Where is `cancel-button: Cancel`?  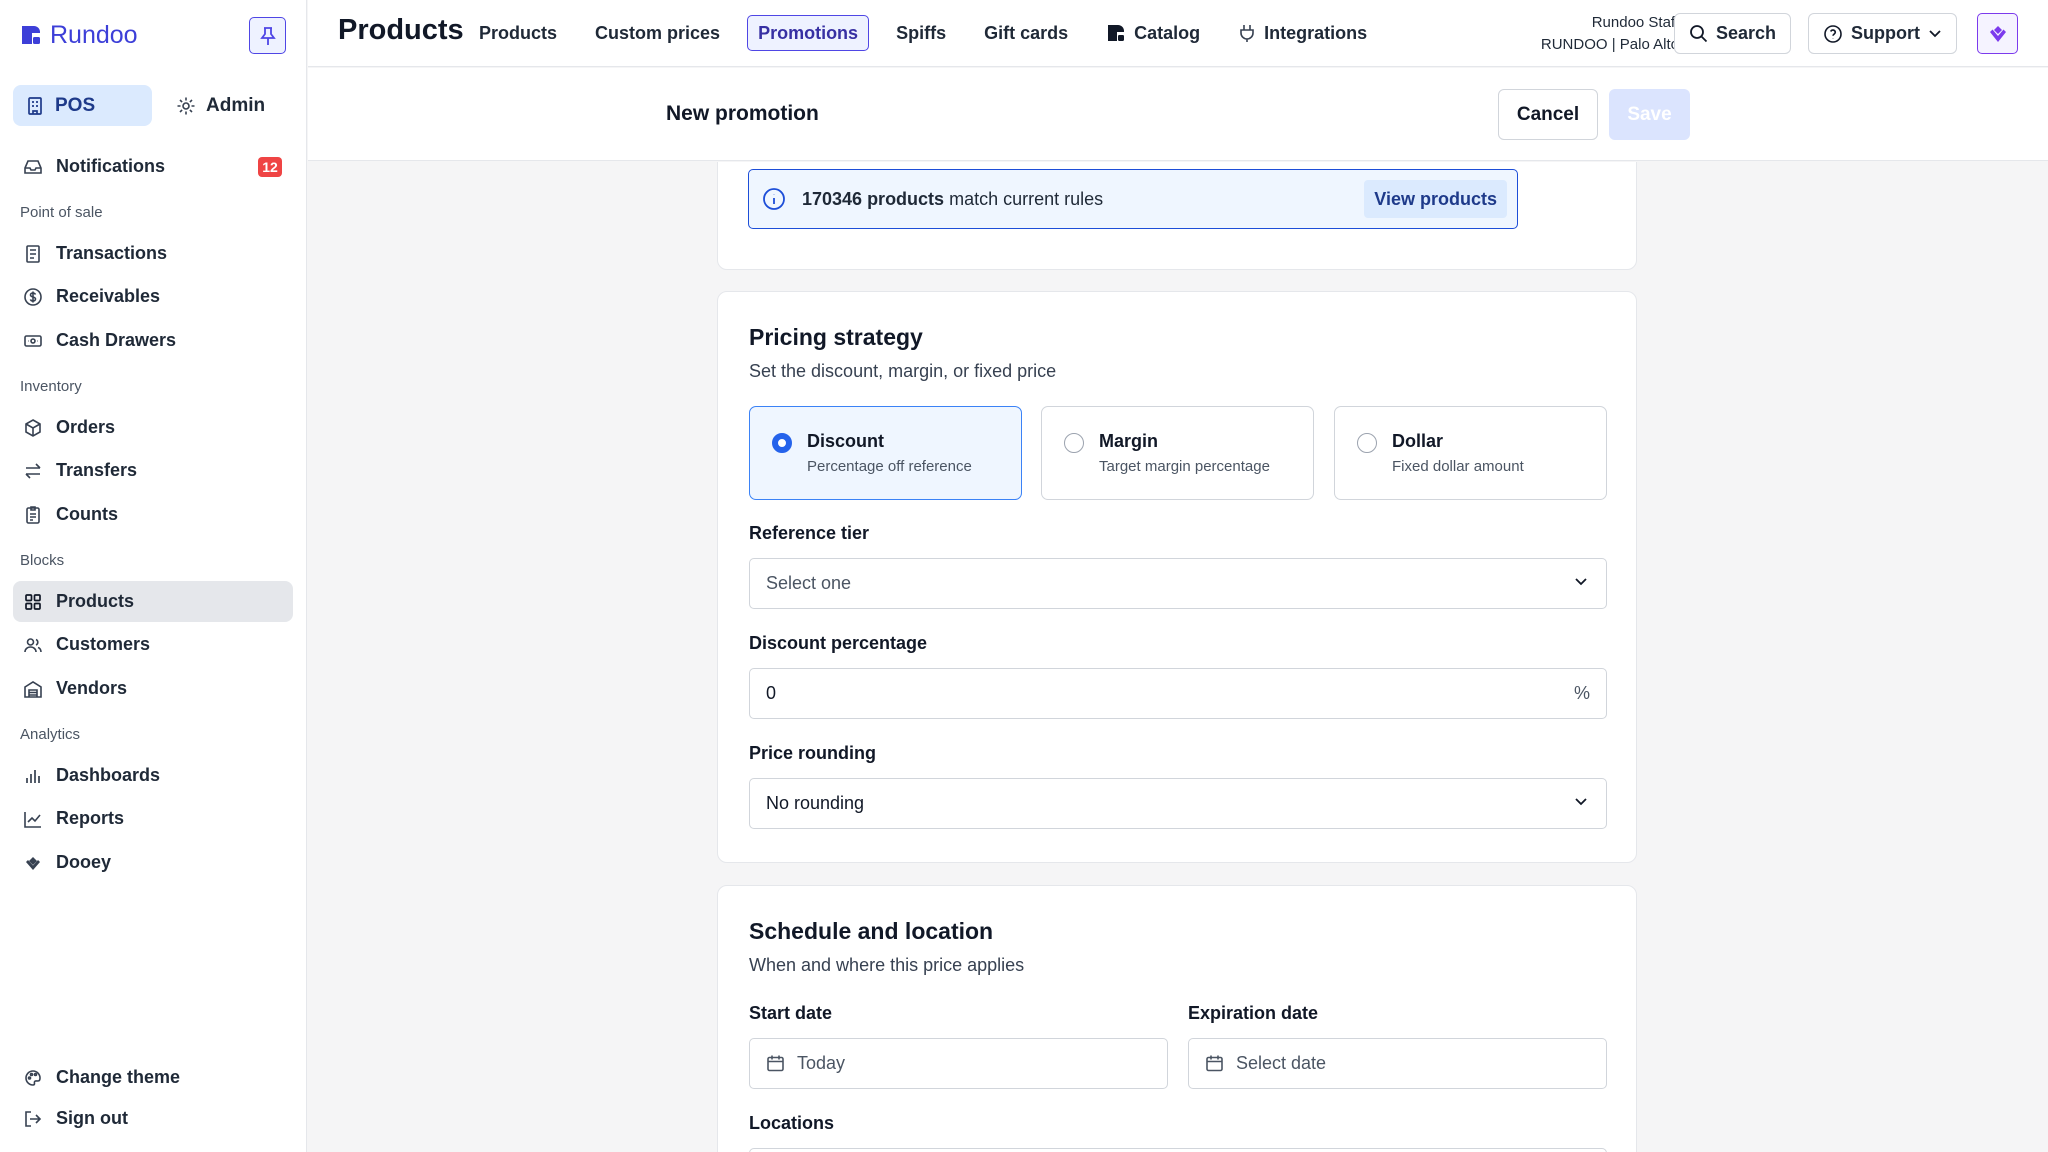
cancel-button: Cancel is located at coordinates (1548, 114).